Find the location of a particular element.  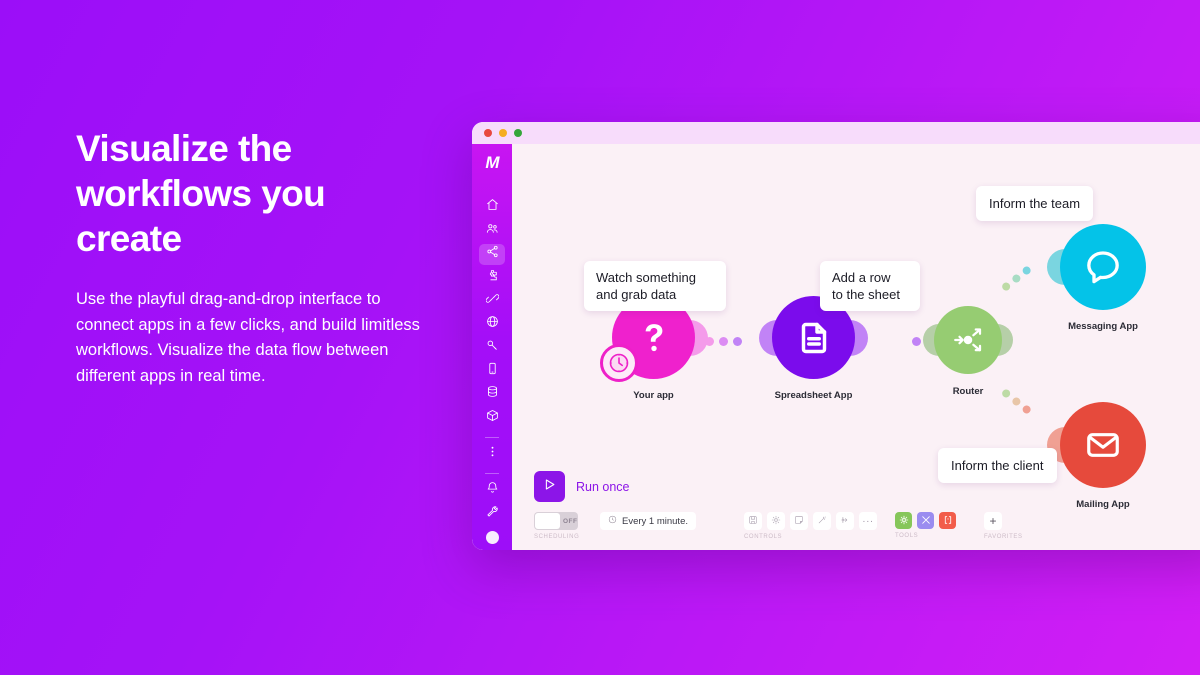

gear-tool-icon is located at coordinates (904, 521).